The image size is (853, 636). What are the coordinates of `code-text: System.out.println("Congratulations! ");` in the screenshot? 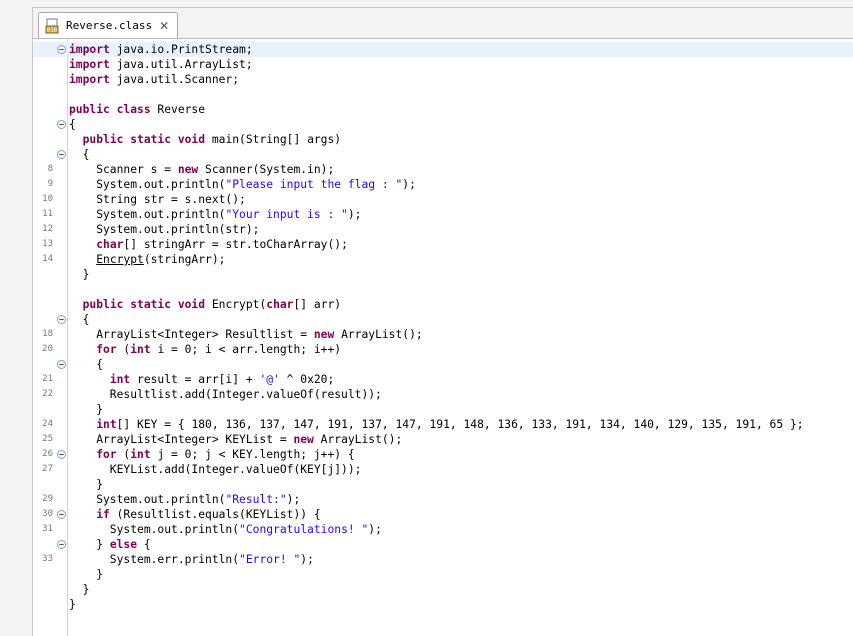 It's located at (225, 529).